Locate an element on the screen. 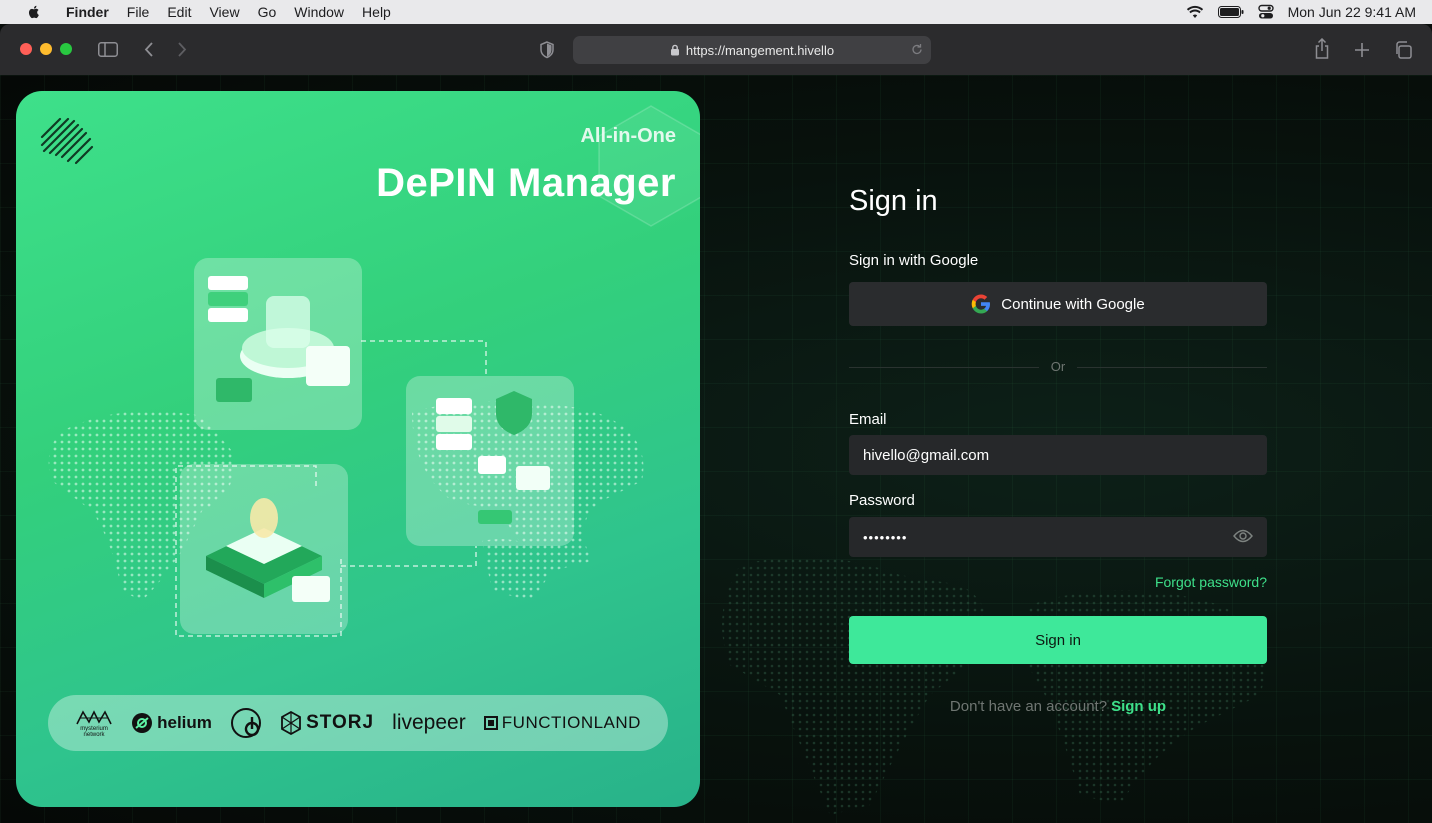 The width and height of the screenshot is (1432, 823). partner-livepeer: livepeer is located at coordinates (429, 723).